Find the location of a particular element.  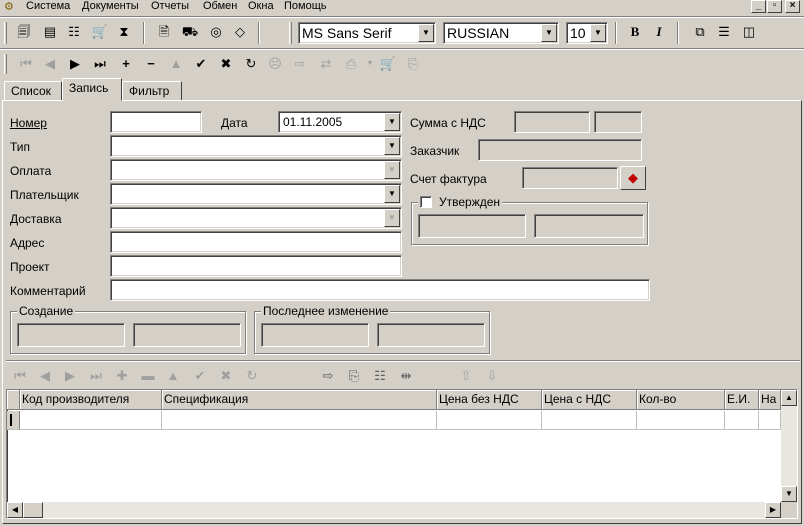

charset-select: RUSSIAN ▼ is located at coordinates (501, 33).